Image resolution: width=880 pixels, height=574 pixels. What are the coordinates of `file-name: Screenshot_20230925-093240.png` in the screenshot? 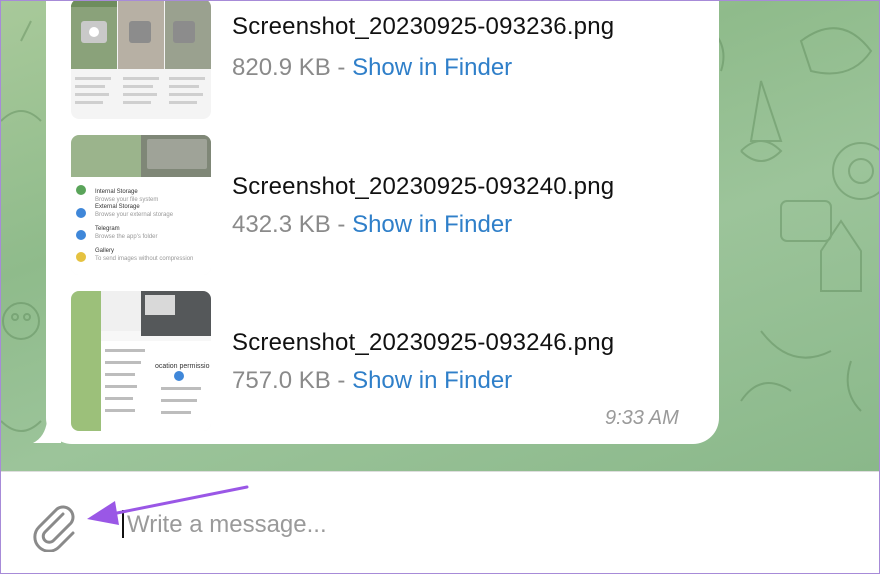 It's located at (423, 186).